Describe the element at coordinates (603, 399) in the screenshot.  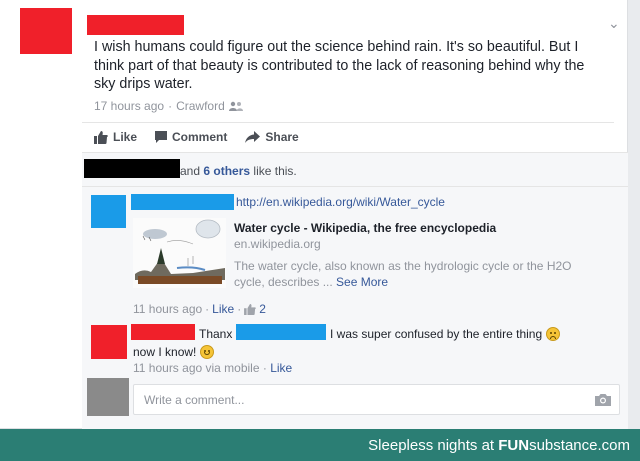
I see `camera-icon` at that location.